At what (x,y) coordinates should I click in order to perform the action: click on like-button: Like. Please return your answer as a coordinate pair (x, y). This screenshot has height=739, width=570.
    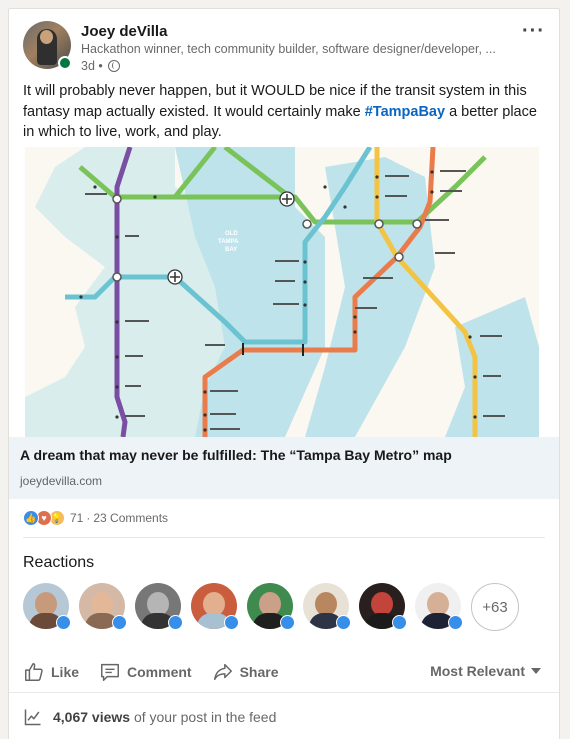
    Looking at the image, I should click on (51, 672).